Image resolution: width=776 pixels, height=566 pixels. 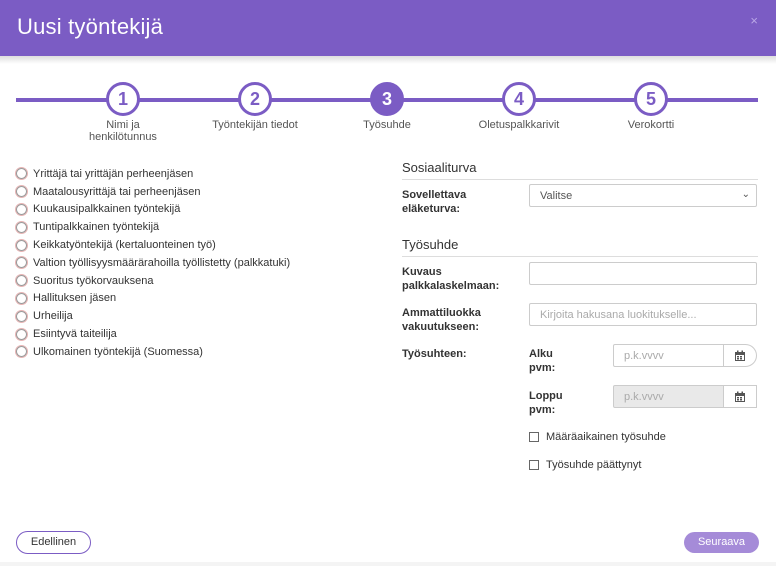 What do you see at coordinates (255, 99) in the screenshot?
I see `step-number: 2` at bounding box center [255, 99].